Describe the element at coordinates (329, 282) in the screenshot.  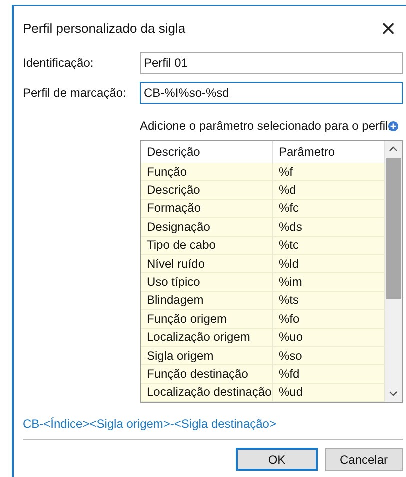
I see `table-cell: %im` at that location.